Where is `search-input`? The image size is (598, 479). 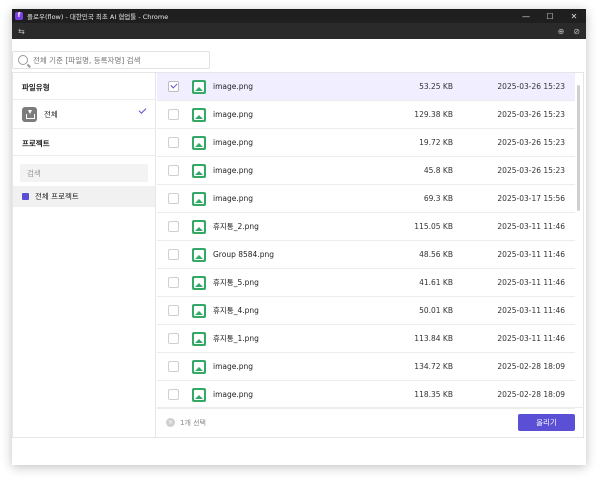
search-input is located at coordinates (118, 60).